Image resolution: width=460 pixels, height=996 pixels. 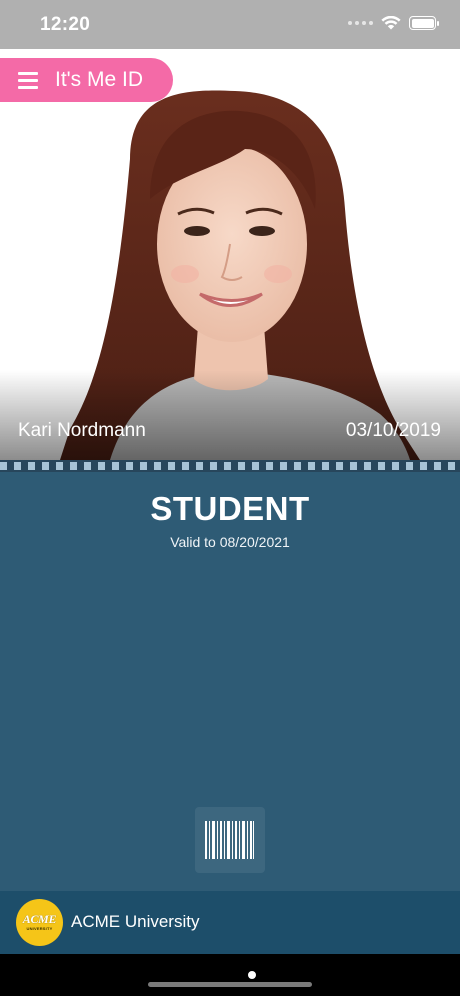 I want to click on app-menu-button: It's Me ID, so click(x=86, y=80).